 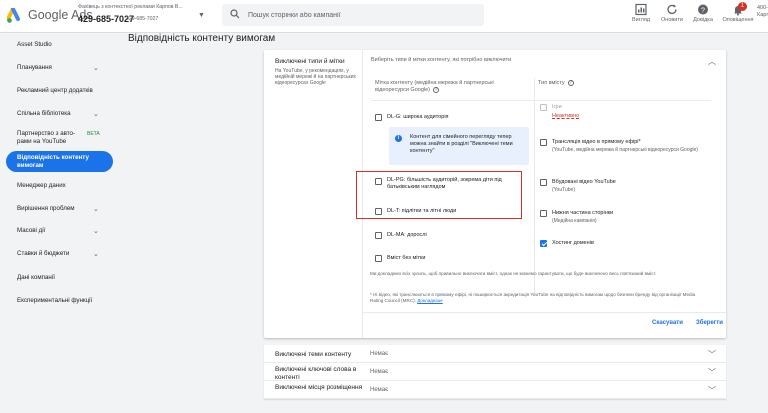 What do you see at coordinates (407, 235) in the screenshot?
I see `option-label: DL-MA: дорослі` at bounding box center [407, 235].